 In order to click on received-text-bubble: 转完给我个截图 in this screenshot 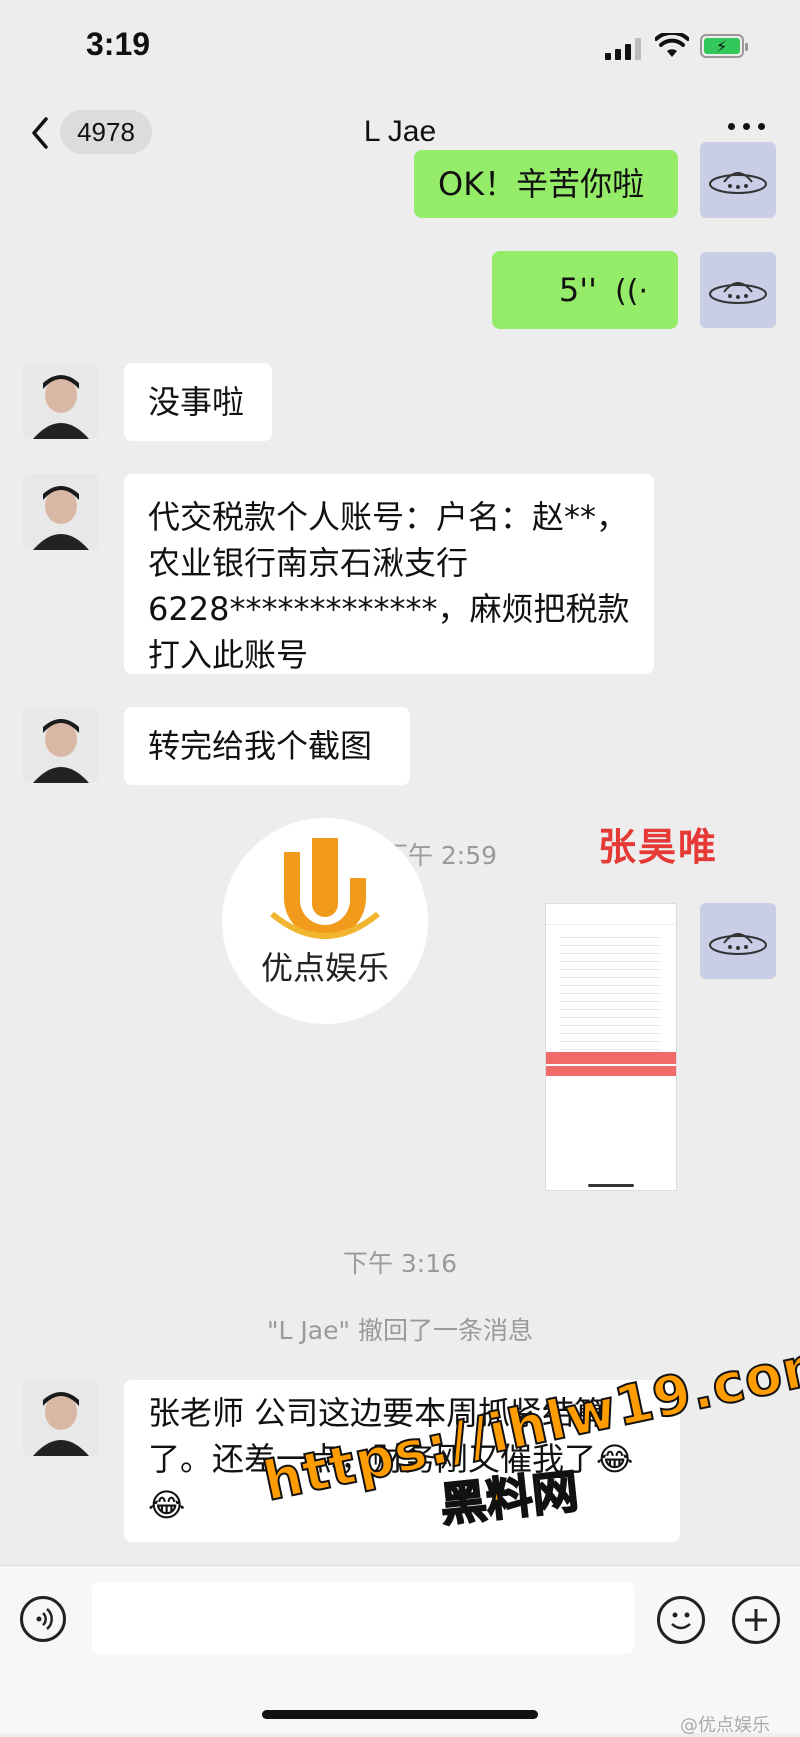, I will do `click(267, 746)`.